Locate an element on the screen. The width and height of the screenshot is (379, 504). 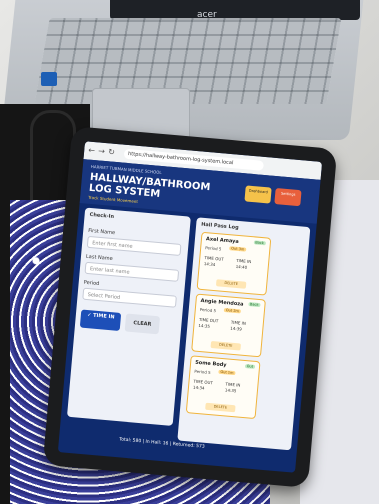
time-in-value: 14:39 is located at coordinates (236, 328).